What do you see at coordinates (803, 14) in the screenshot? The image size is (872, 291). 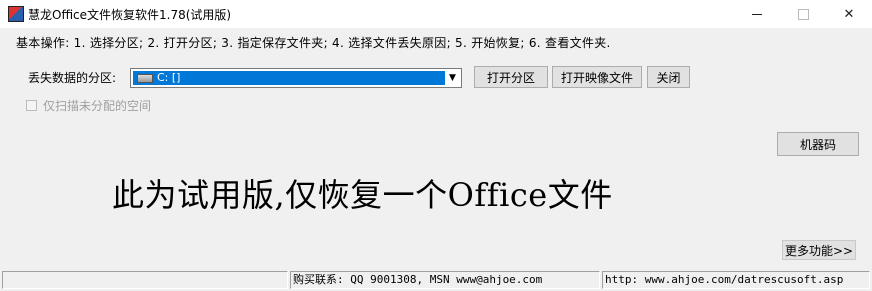 I see `maximize-button` at bounding box center [803, 14].